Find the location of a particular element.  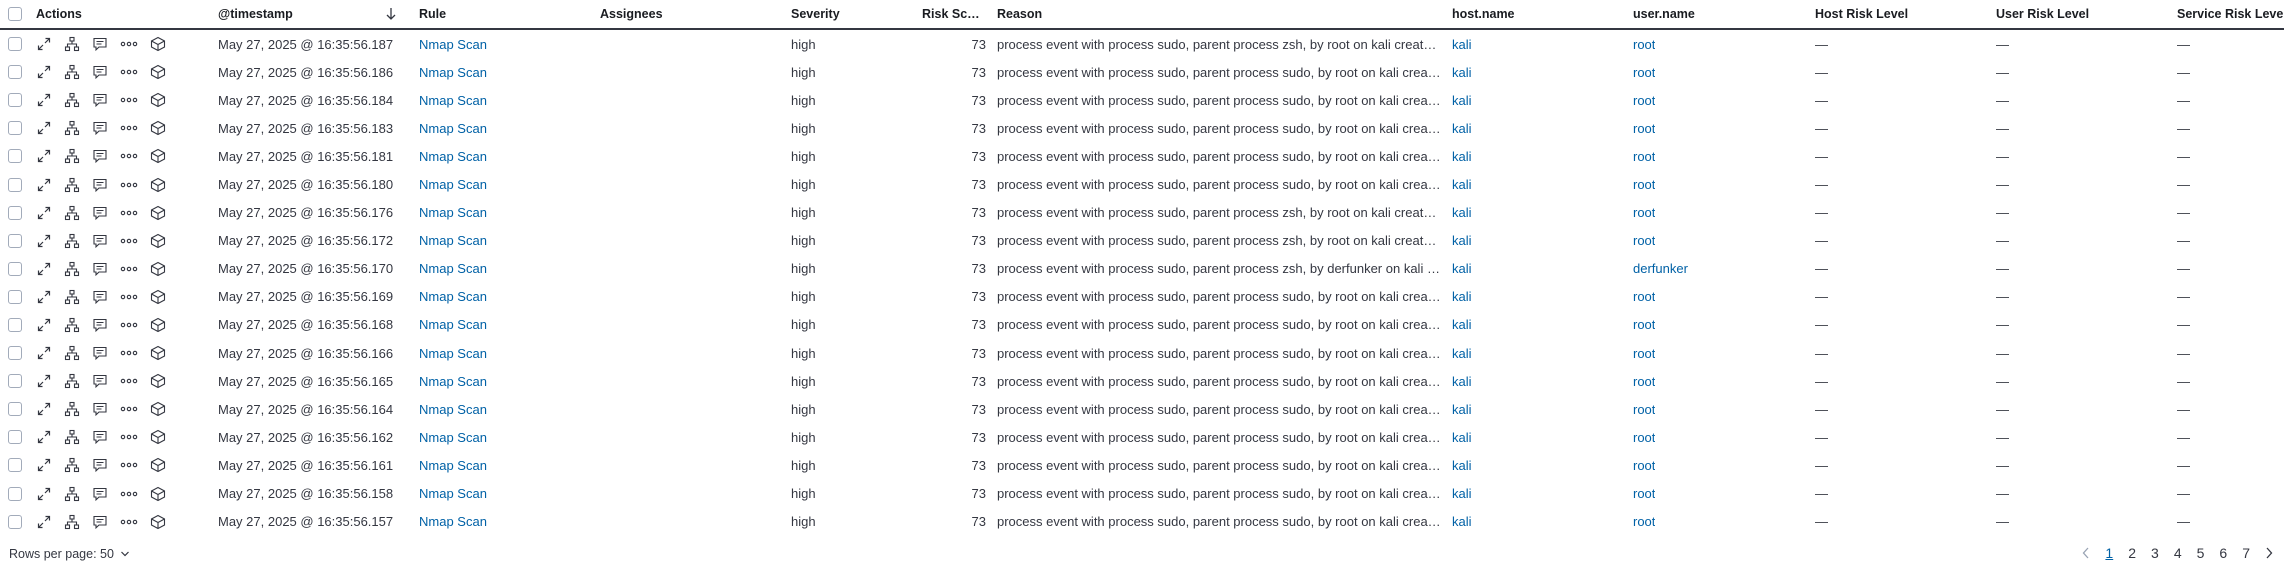

page-7-button: 7 is located at coordinates (2246, 553).